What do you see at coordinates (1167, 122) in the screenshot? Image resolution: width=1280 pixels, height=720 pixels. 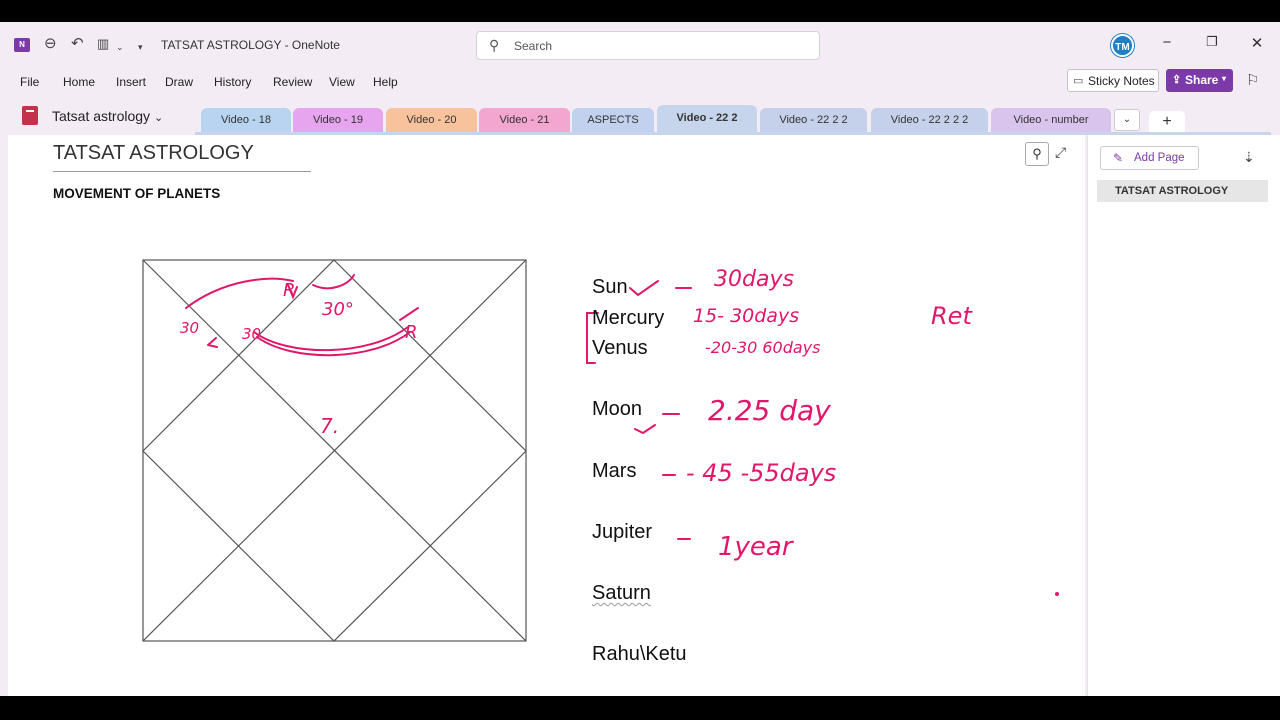 I see `add-section-button: +` at bounding box center [1167, 122].